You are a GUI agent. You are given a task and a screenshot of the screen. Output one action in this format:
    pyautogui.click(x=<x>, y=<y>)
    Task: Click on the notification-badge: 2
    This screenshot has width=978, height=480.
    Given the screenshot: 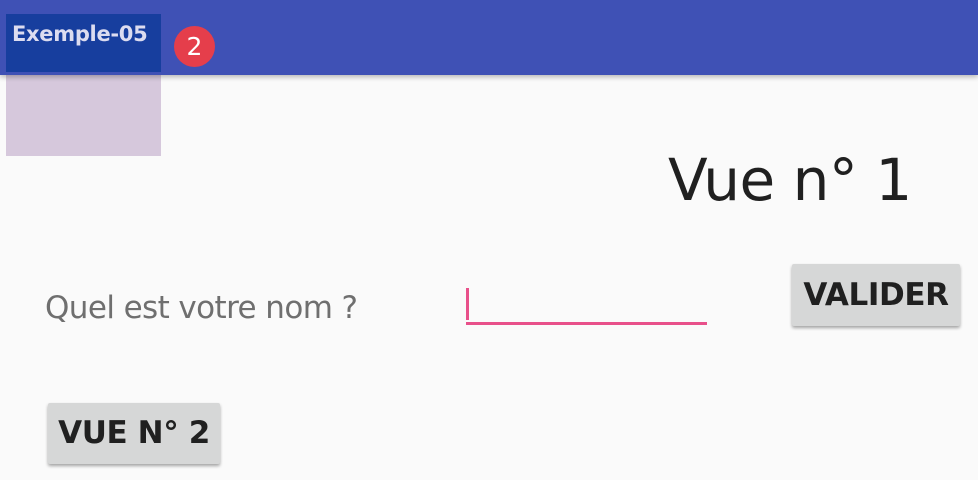 What is the action you would take?
    pyautogui.click(x=194, y=46)
    